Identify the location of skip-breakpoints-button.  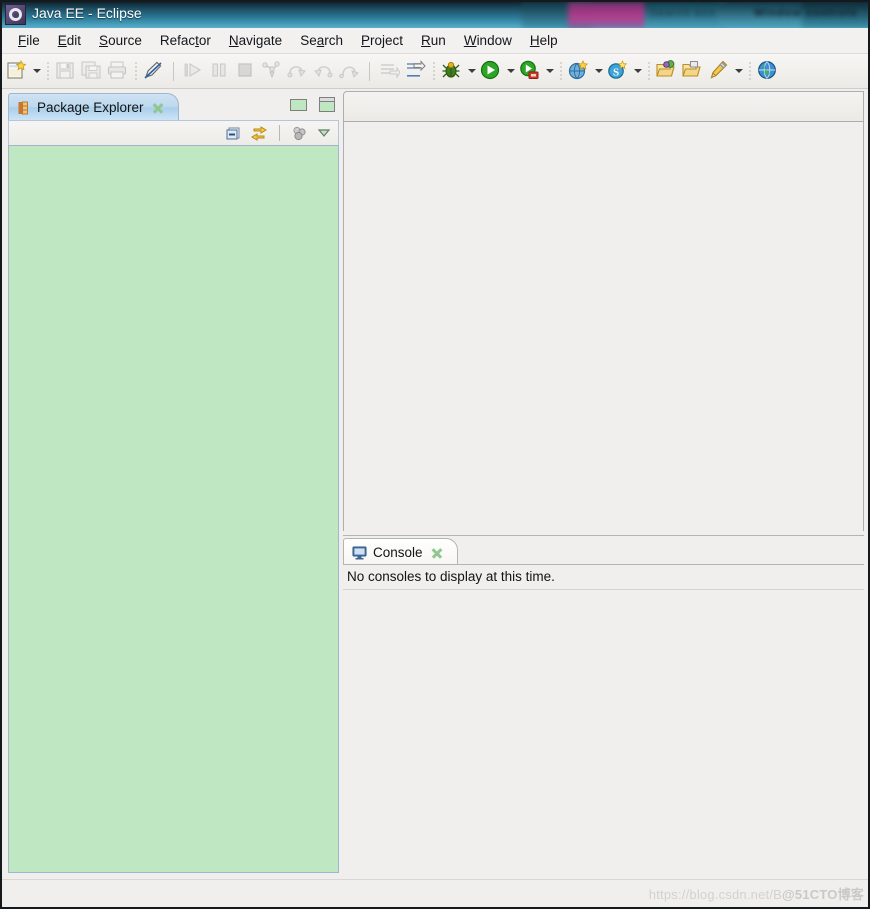
(390, 71).